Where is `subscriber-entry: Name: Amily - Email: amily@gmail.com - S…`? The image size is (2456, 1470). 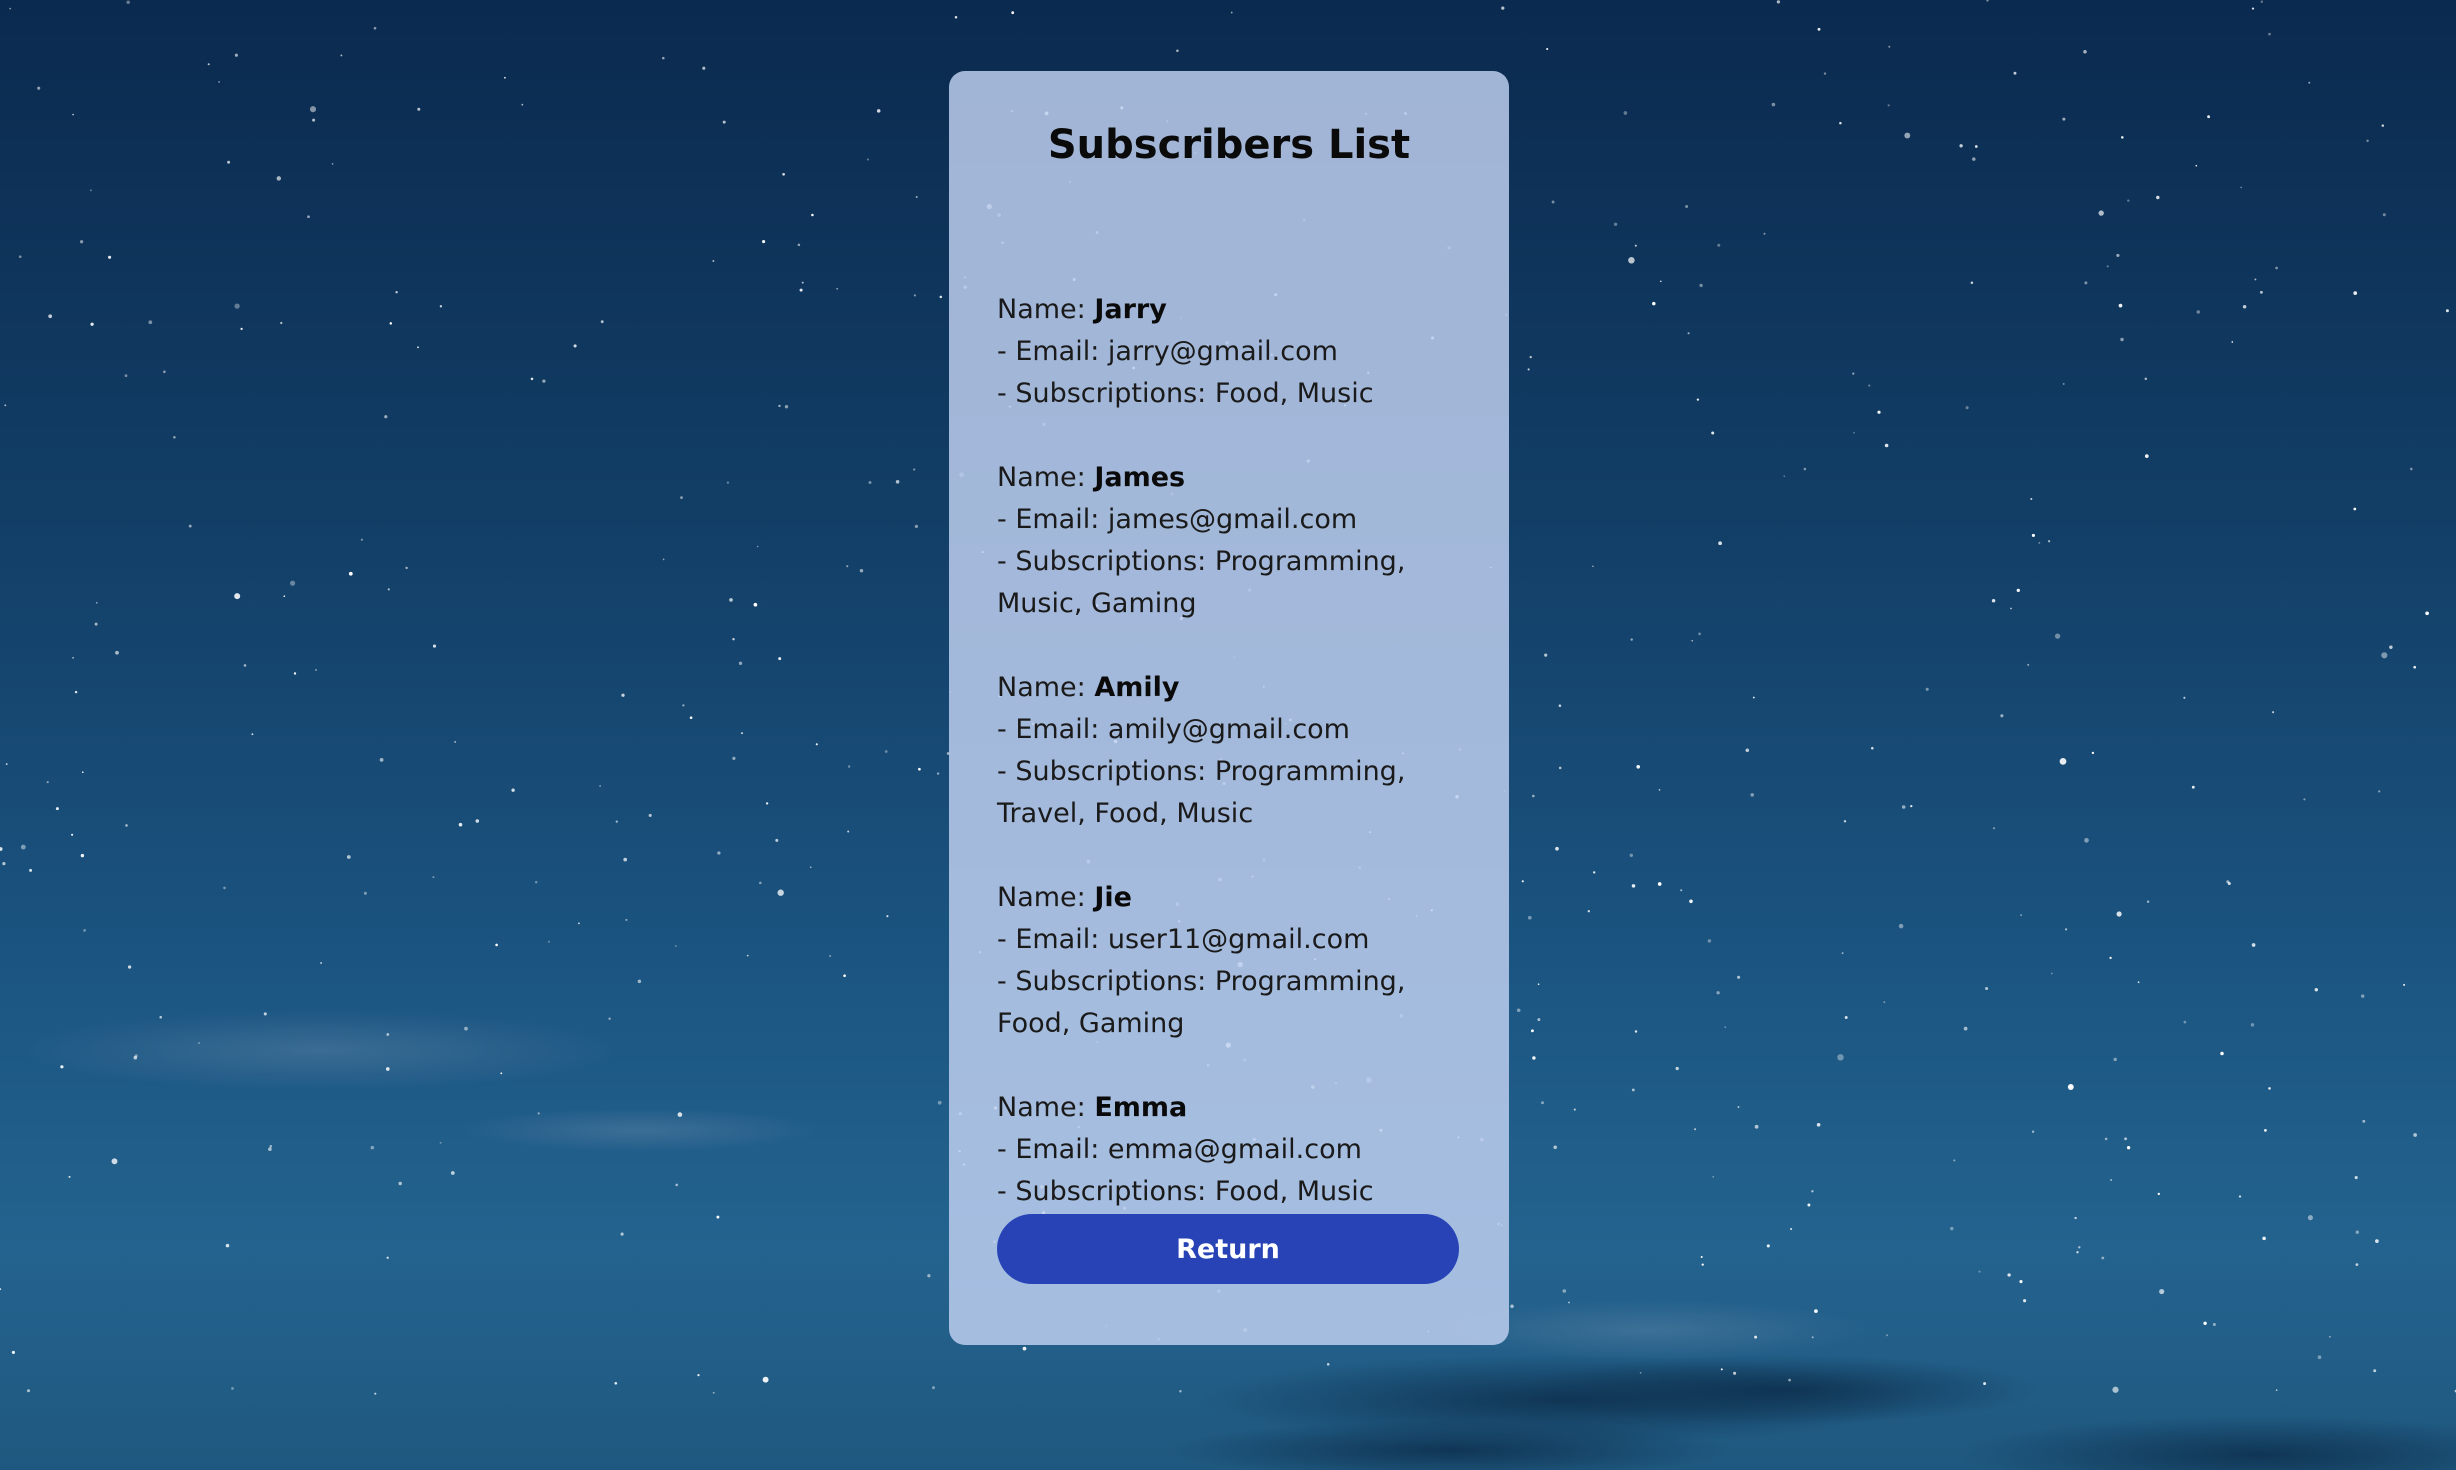 subscriber-entry: Name: Amily - Email: amily@gmail.com - S… is located at coordinates (1233, 751).